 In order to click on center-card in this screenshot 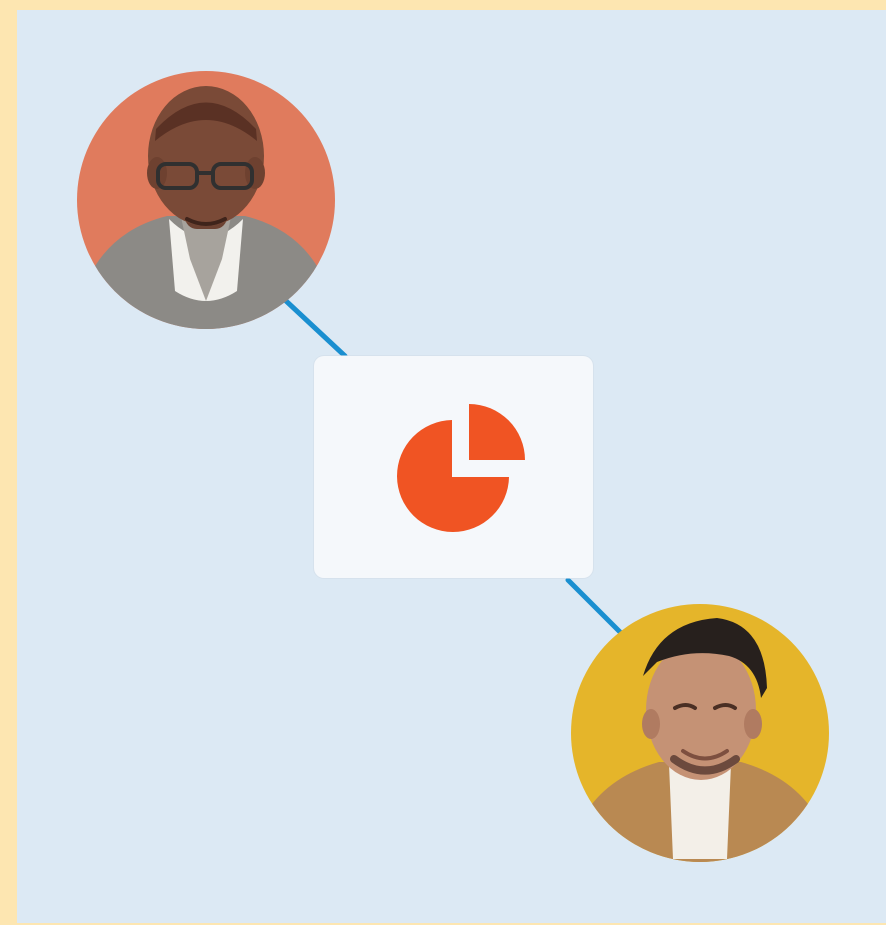, I will do `click(453, 467)`.